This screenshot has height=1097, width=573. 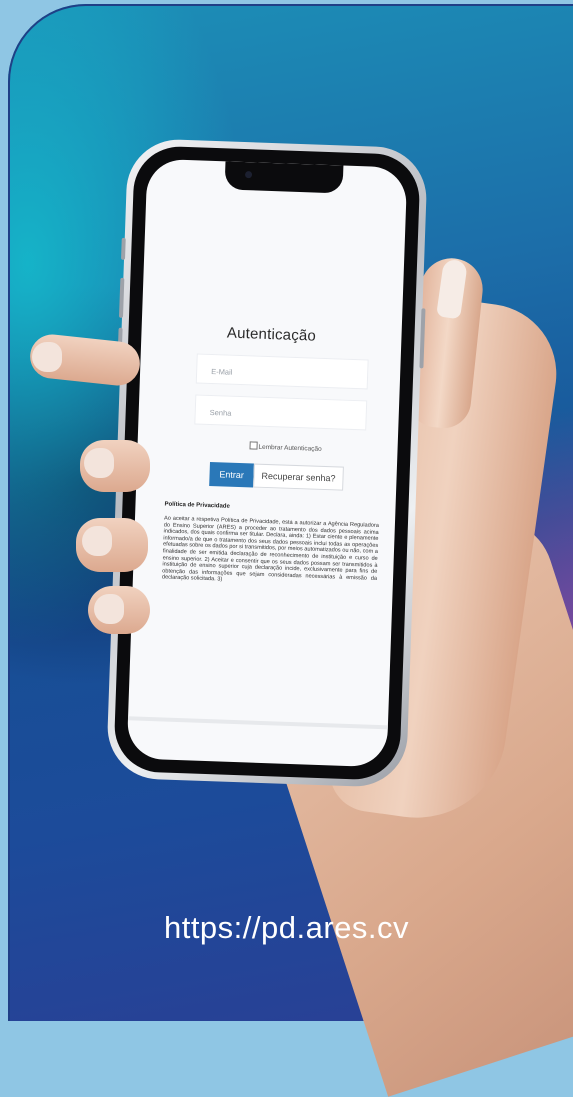 I want to click on phone-notch, so click(x=284, y=177).